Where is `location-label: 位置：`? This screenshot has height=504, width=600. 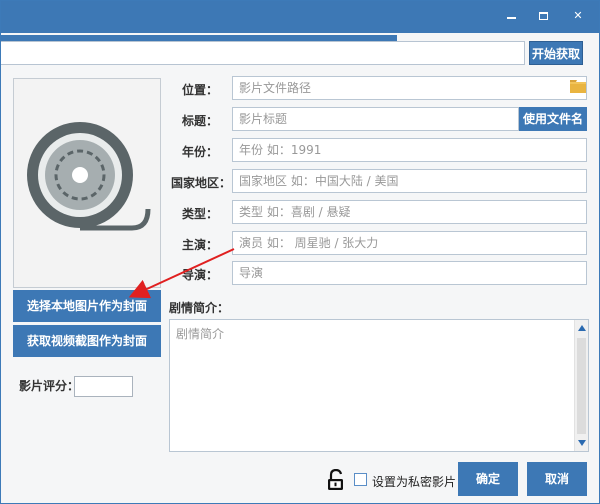 location-label: 位置： is located at coordinates (199, 90).